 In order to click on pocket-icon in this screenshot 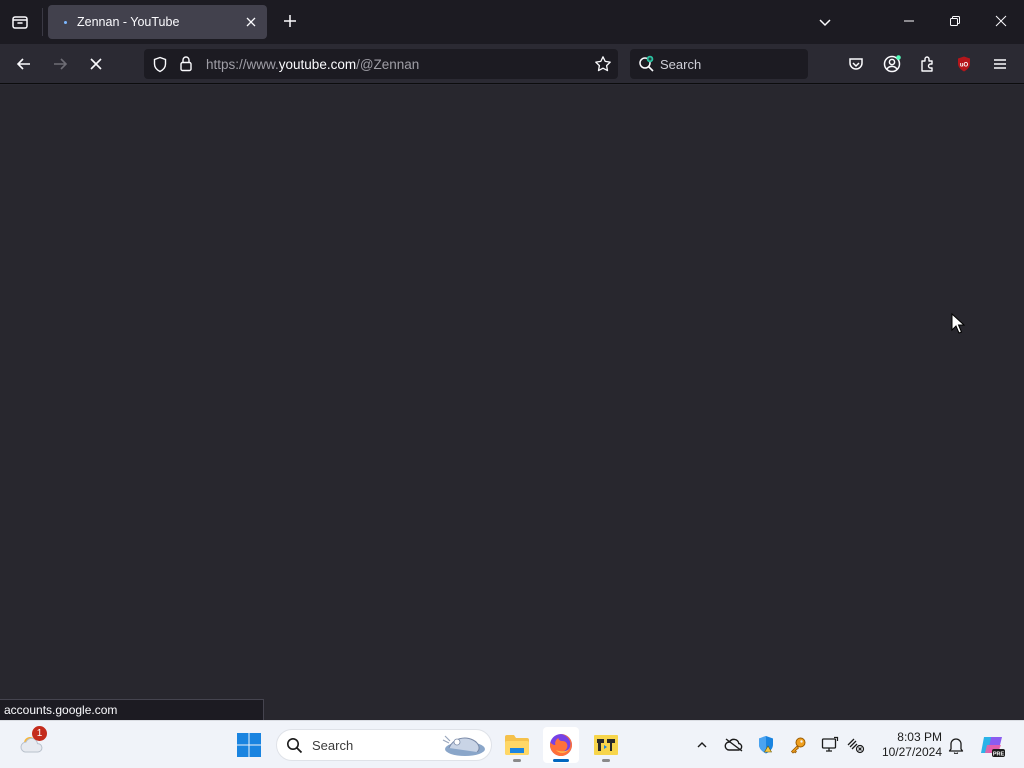, I will do `click(856, 64)`.